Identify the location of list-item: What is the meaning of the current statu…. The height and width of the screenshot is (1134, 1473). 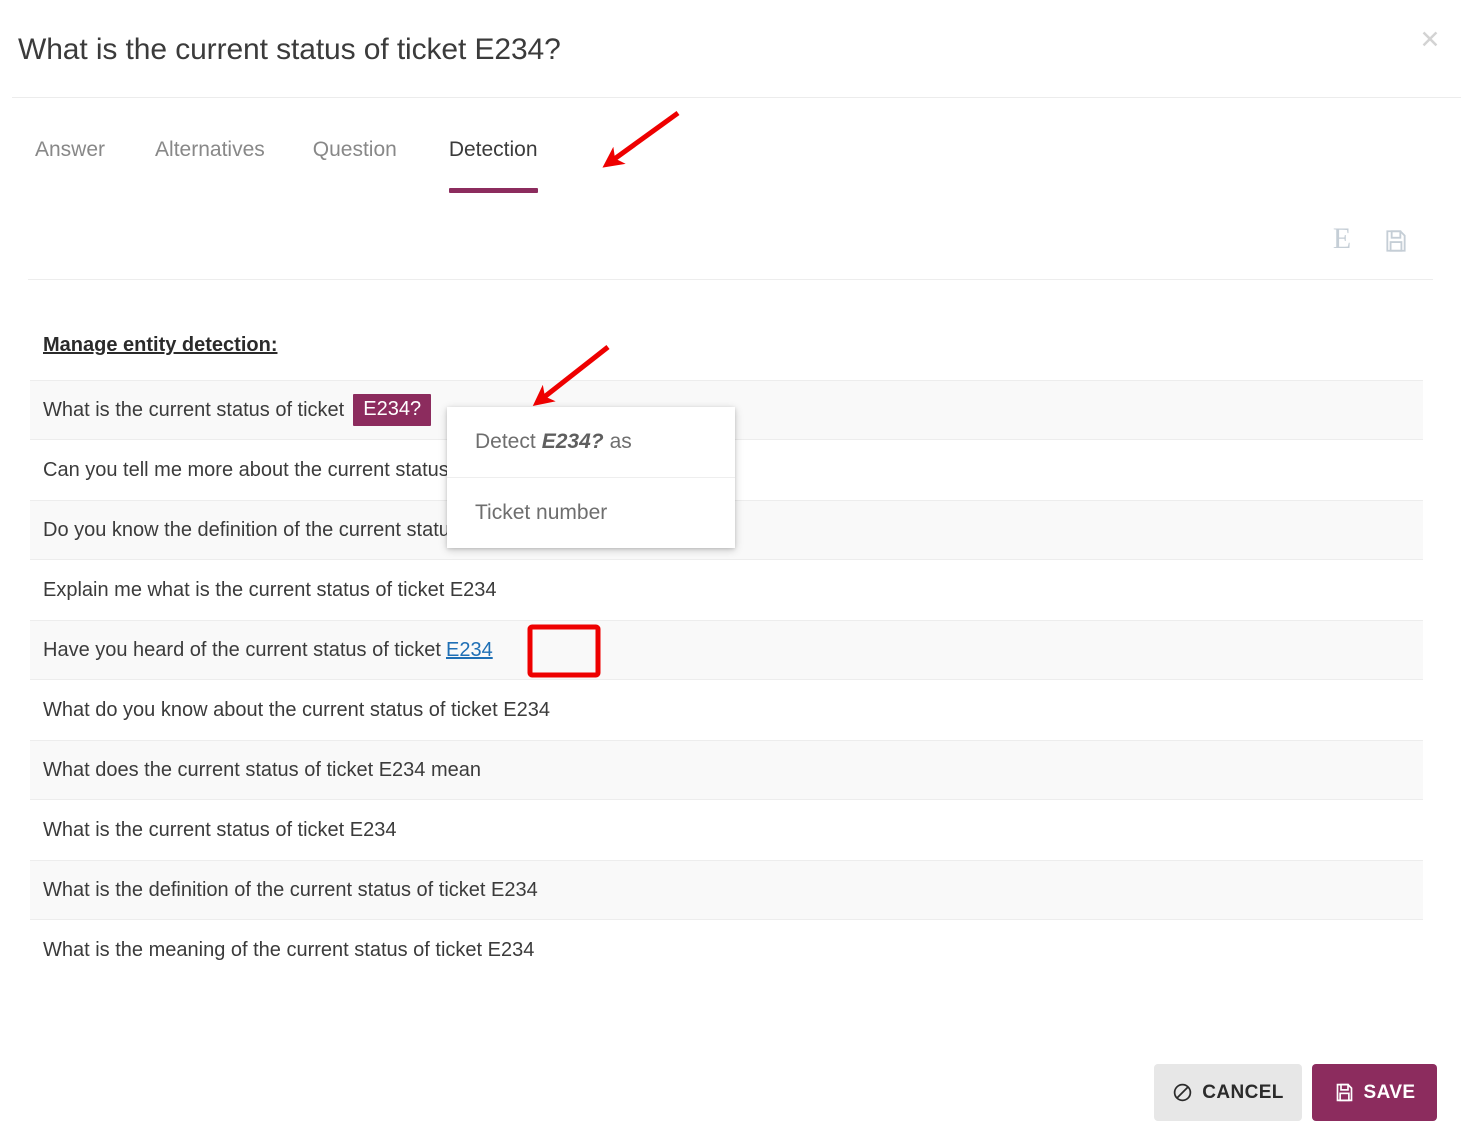
(726, 950).